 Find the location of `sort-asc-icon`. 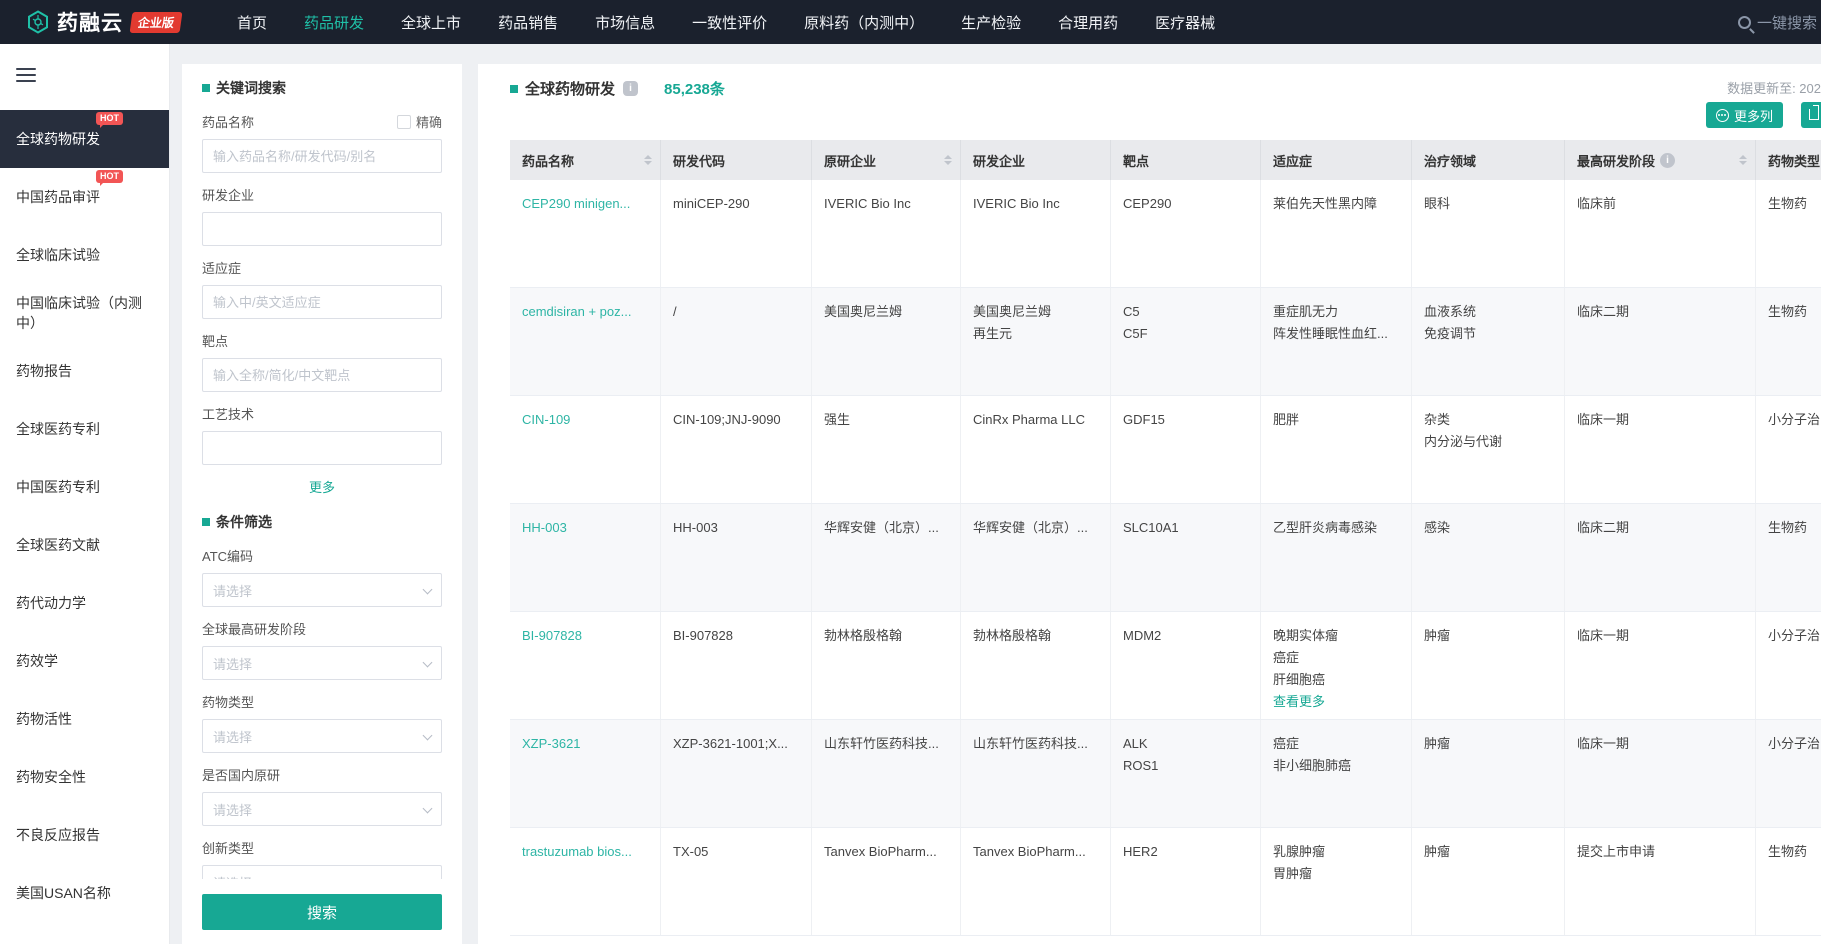

sort-asc-icon is located at coordinates (948, 155).